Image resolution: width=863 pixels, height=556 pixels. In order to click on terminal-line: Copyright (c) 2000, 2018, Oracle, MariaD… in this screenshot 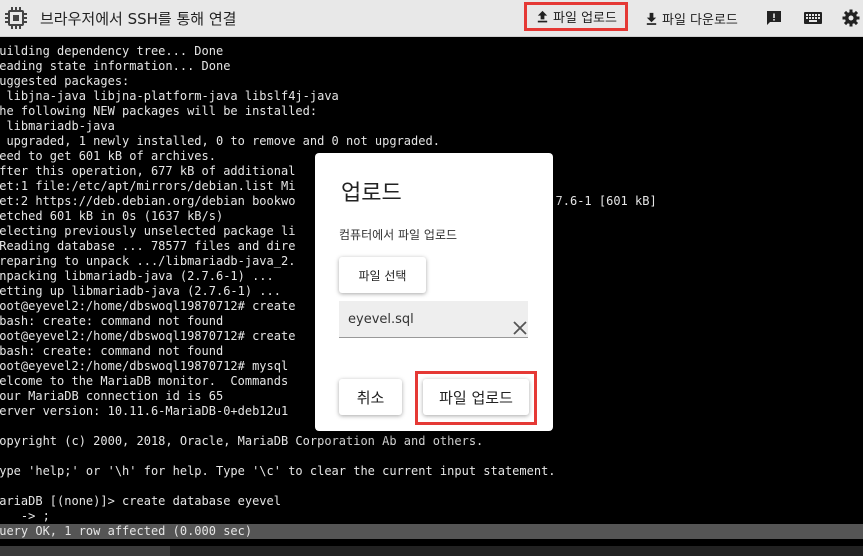, I will do `click(242, 441)`.